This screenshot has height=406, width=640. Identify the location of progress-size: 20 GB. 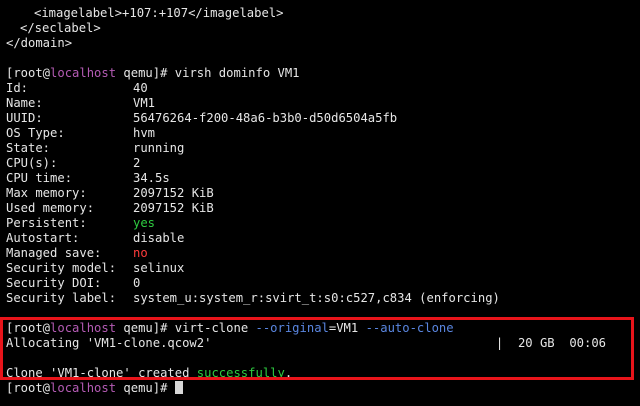
(536, 343).